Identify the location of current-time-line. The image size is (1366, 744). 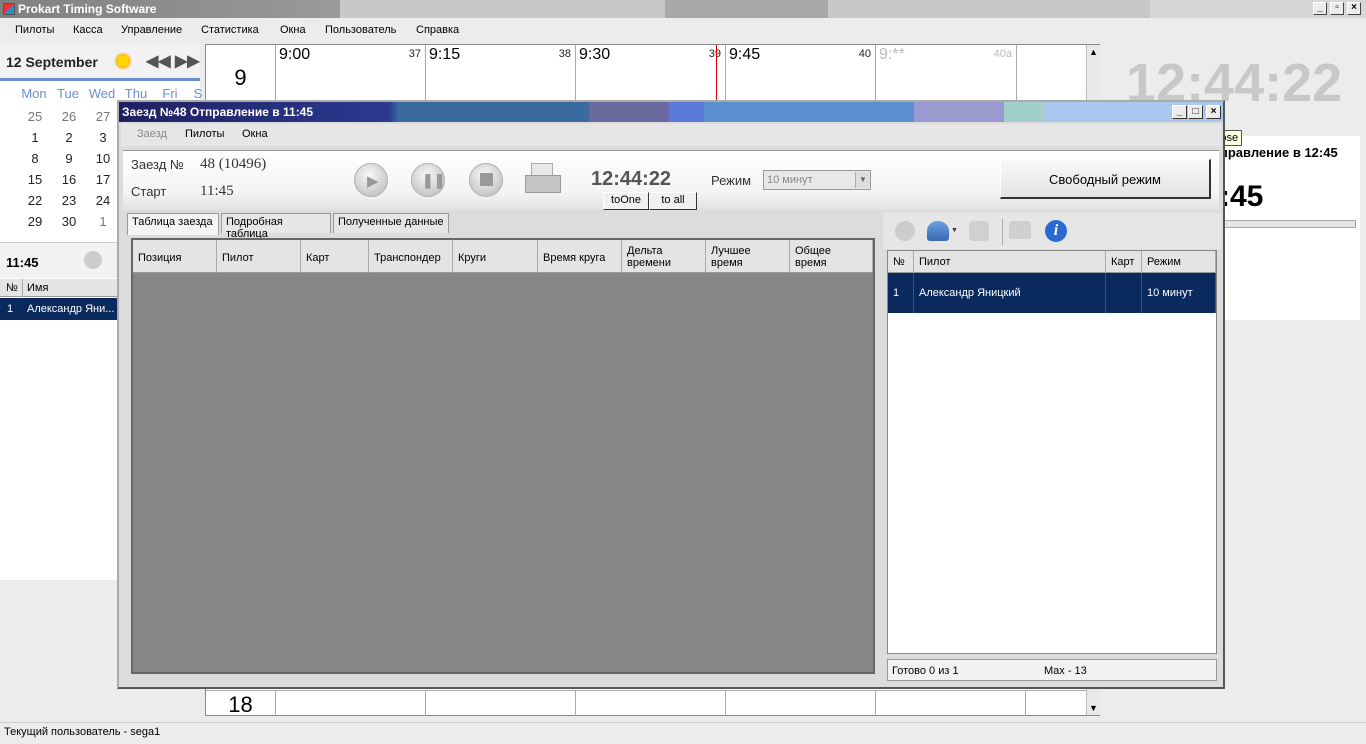
(716, 73).